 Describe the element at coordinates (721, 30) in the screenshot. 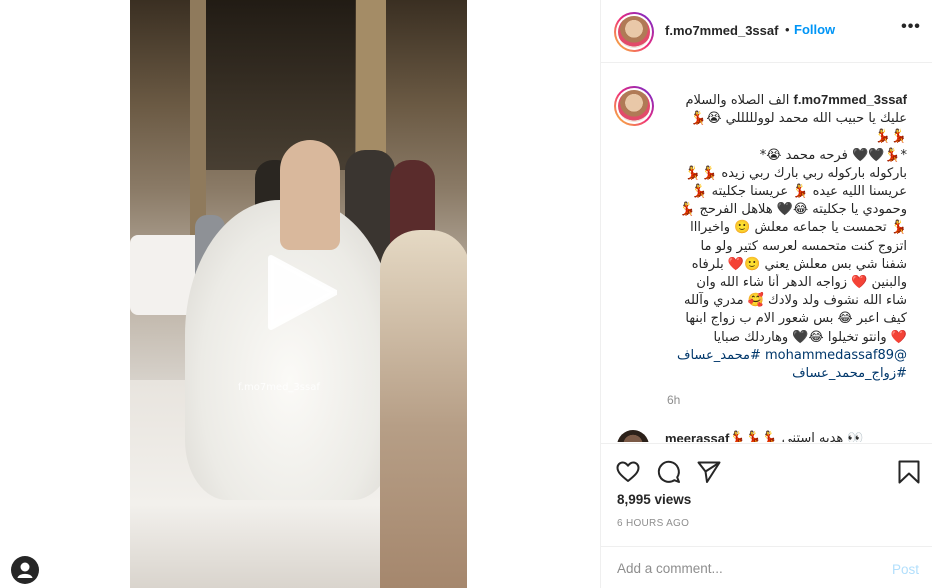

I see `author-username: f.mo7mmed_3ssaf` at that location.